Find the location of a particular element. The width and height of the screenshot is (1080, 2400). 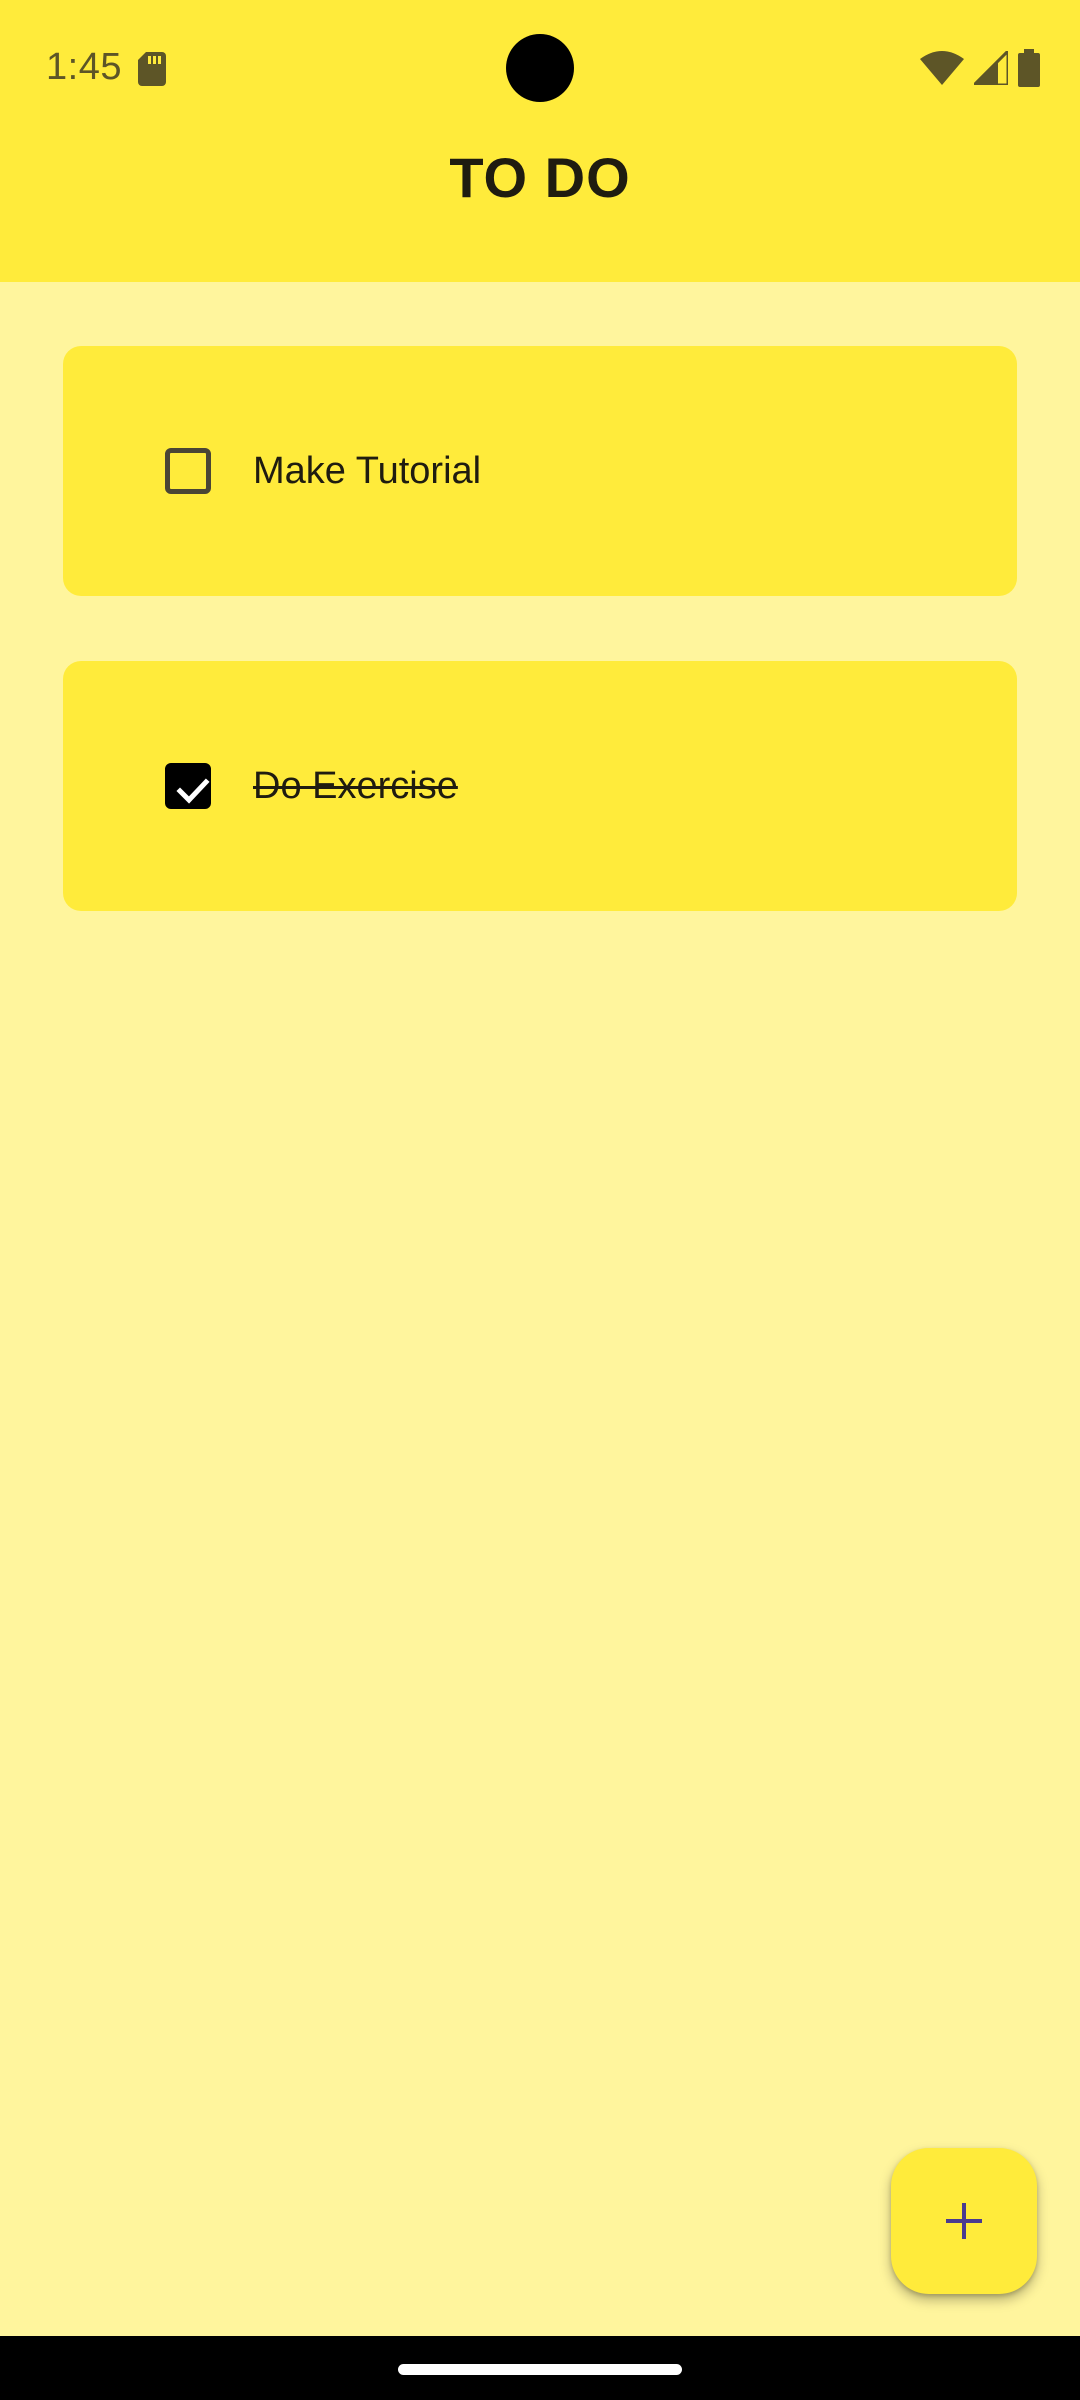

status-bar: 1:45 is located at coordinates (540, 65).